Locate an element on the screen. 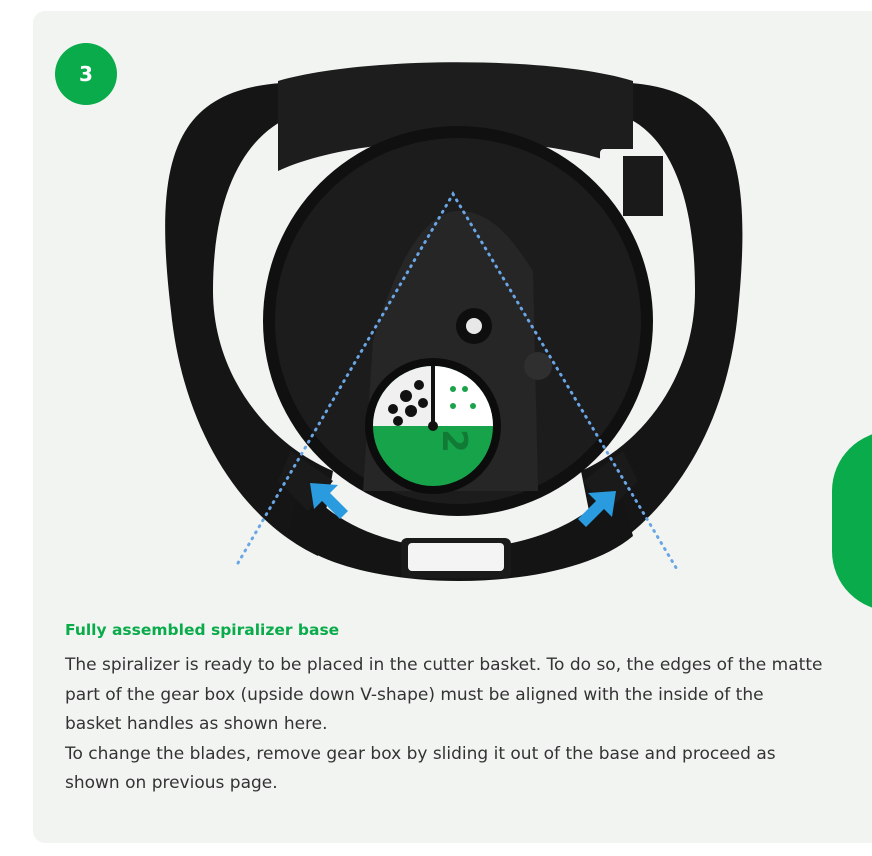 This screenshot has height=856, width=872. caption-title: Fully assembled spiralizer base is located at coordinates (202, 630).